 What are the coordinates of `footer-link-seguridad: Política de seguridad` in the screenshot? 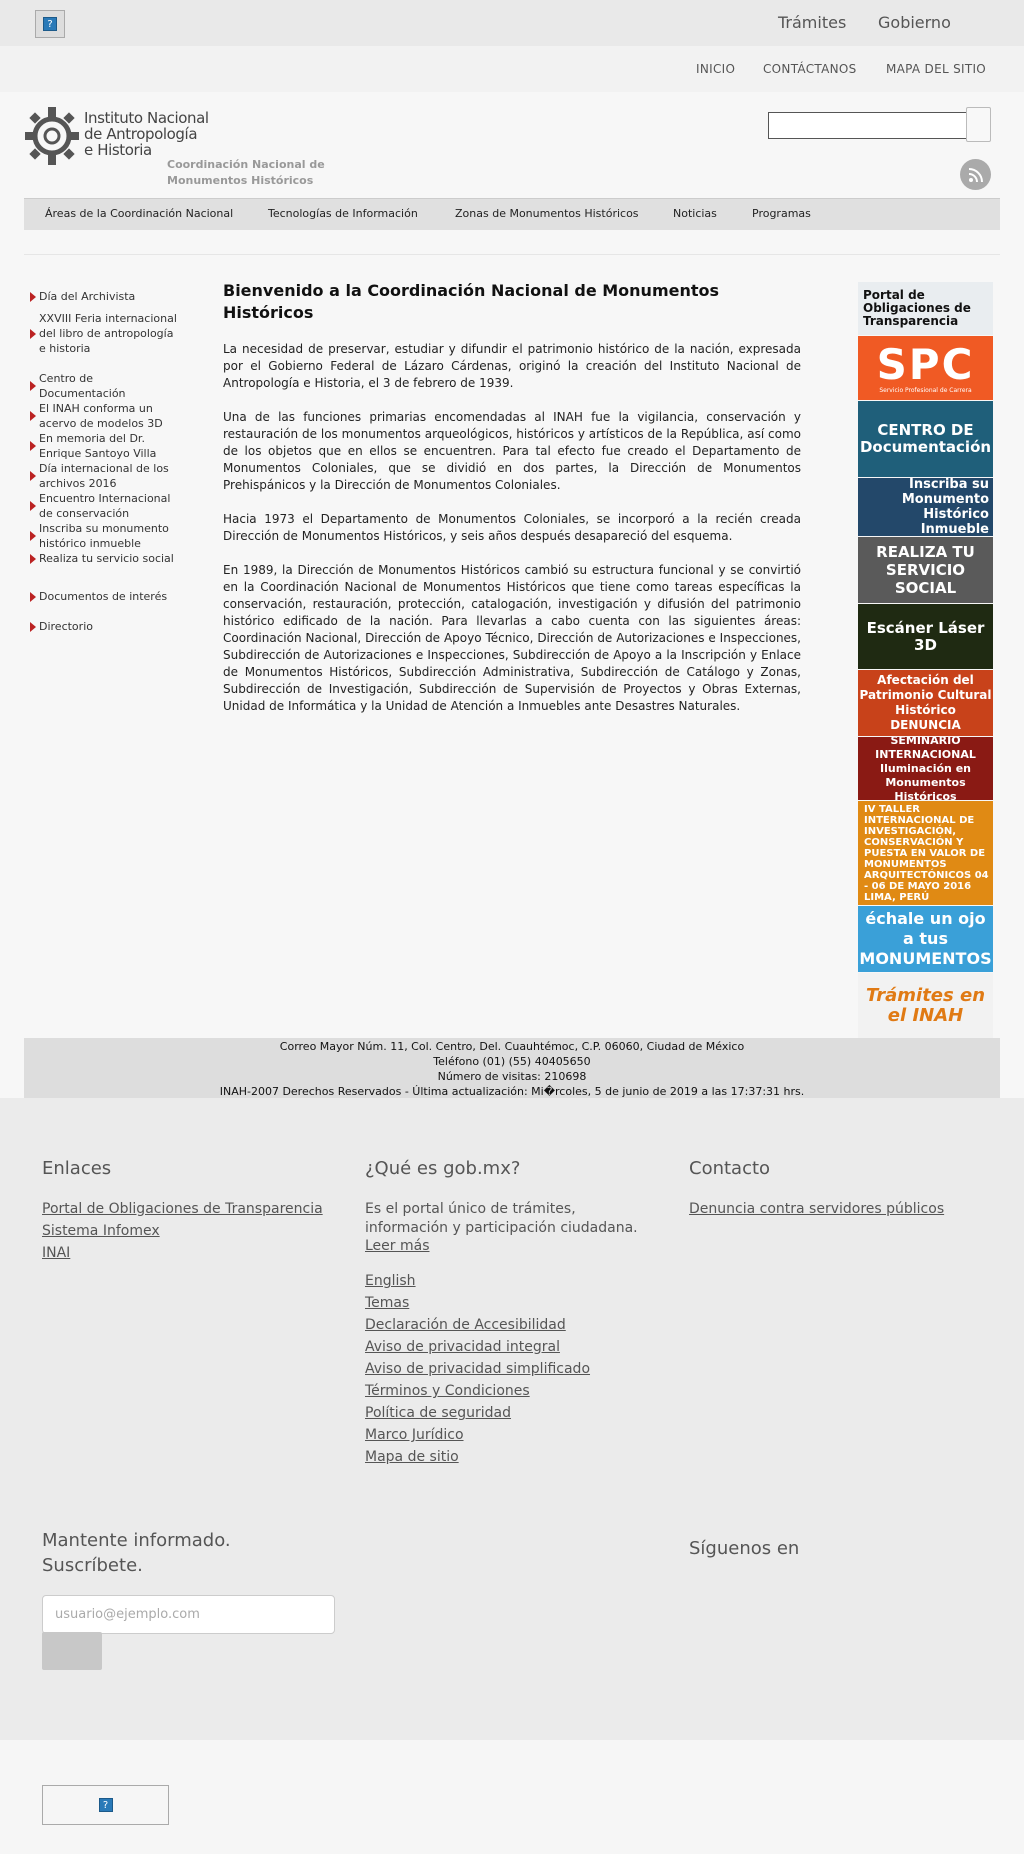 It's located at (438, 1413).